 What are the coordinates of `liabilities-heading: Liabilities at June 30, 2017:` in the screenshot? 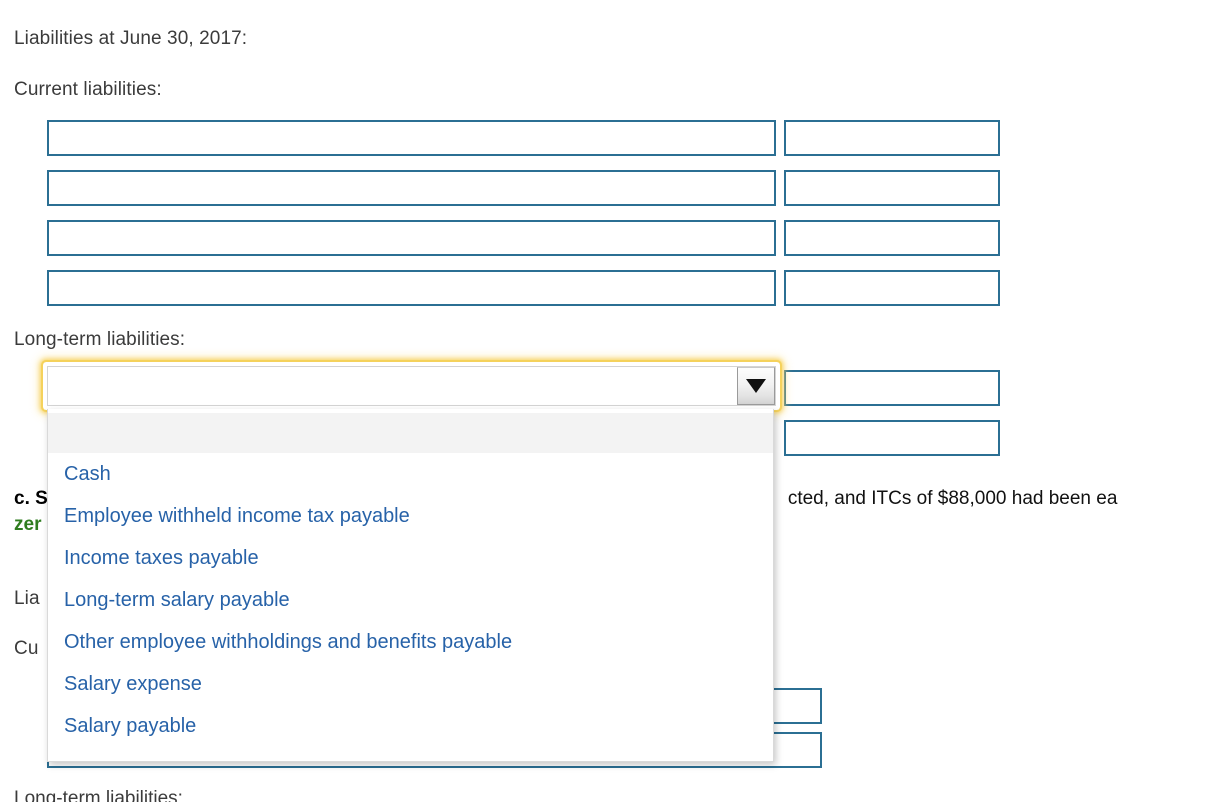 It's located at (131, 38).